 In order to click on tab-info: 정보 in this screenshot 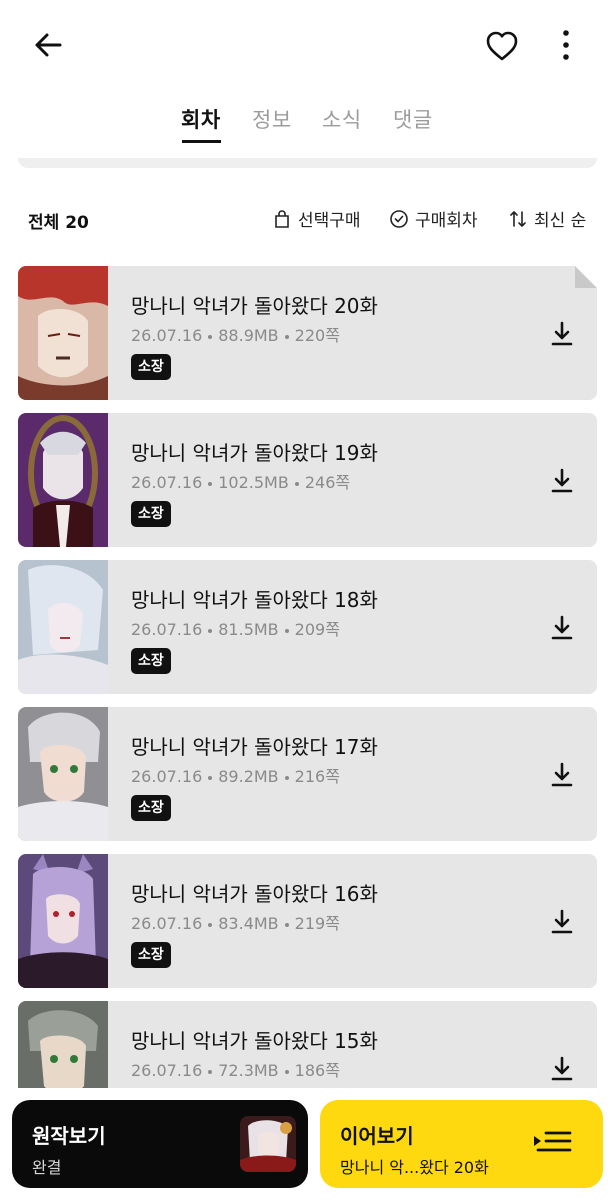, I will do `click(272, 119)`.